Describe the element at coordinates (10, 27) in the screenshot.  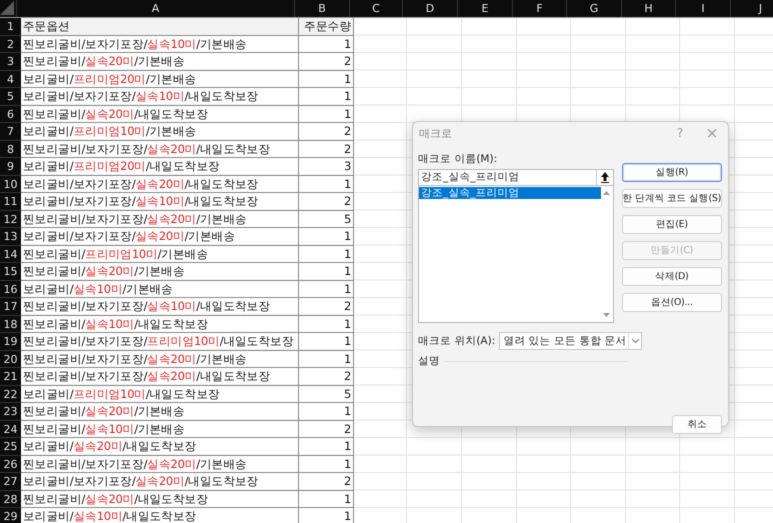
I see `row-header: 1` at that location.